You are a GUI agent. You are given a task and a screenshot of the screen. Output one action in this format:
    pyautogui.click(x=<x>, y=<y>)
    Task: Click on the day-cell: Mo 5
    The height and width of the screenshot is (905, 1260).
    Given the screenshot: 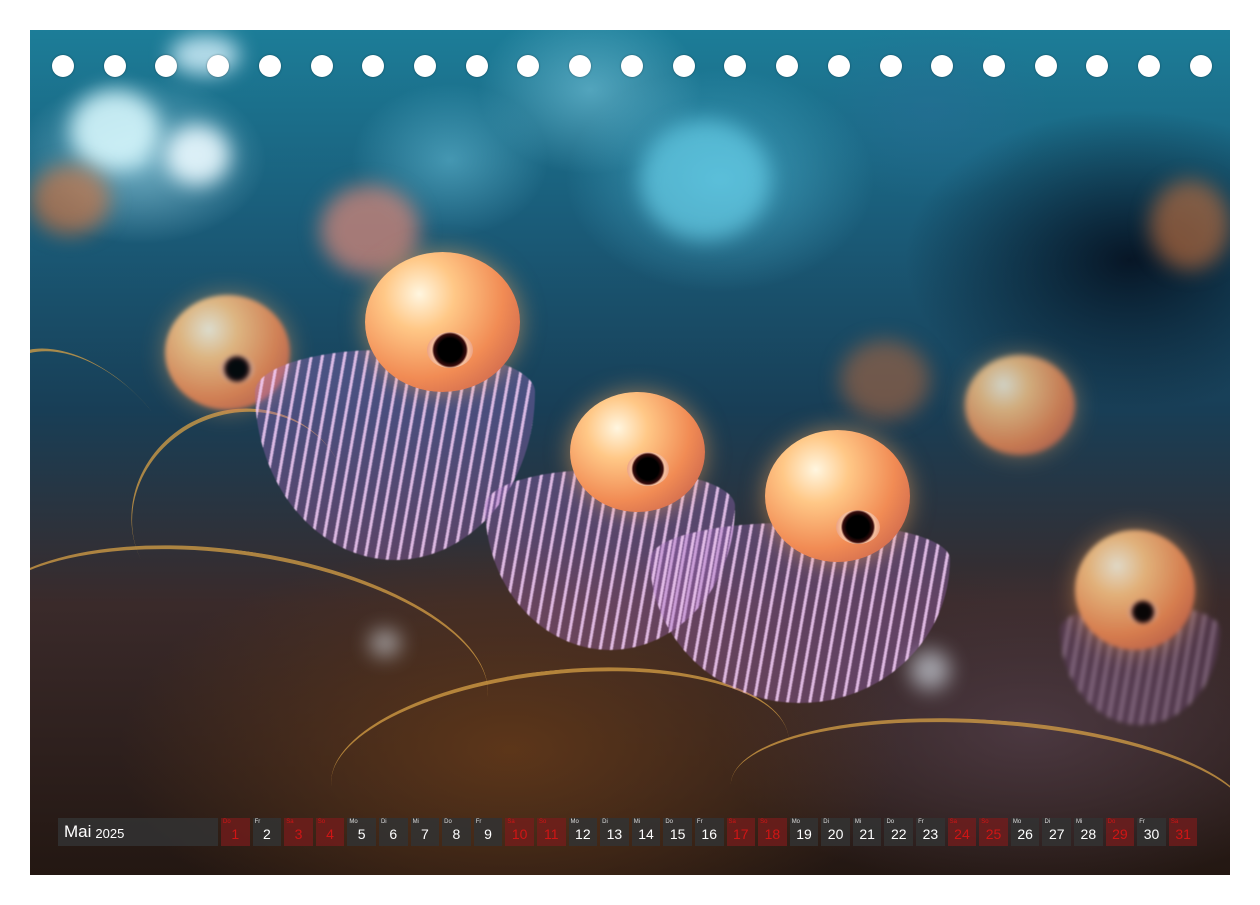 What is the action you would take?
    pyautogui.click(x=361, y=832)
    